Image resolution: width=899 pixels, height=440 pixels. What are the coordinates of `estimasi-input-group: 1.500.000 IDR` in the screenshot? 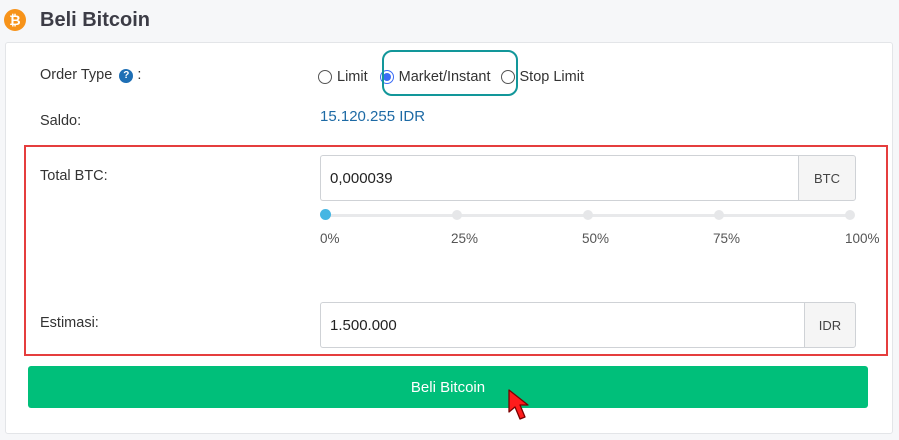 It's located at (588, 325).